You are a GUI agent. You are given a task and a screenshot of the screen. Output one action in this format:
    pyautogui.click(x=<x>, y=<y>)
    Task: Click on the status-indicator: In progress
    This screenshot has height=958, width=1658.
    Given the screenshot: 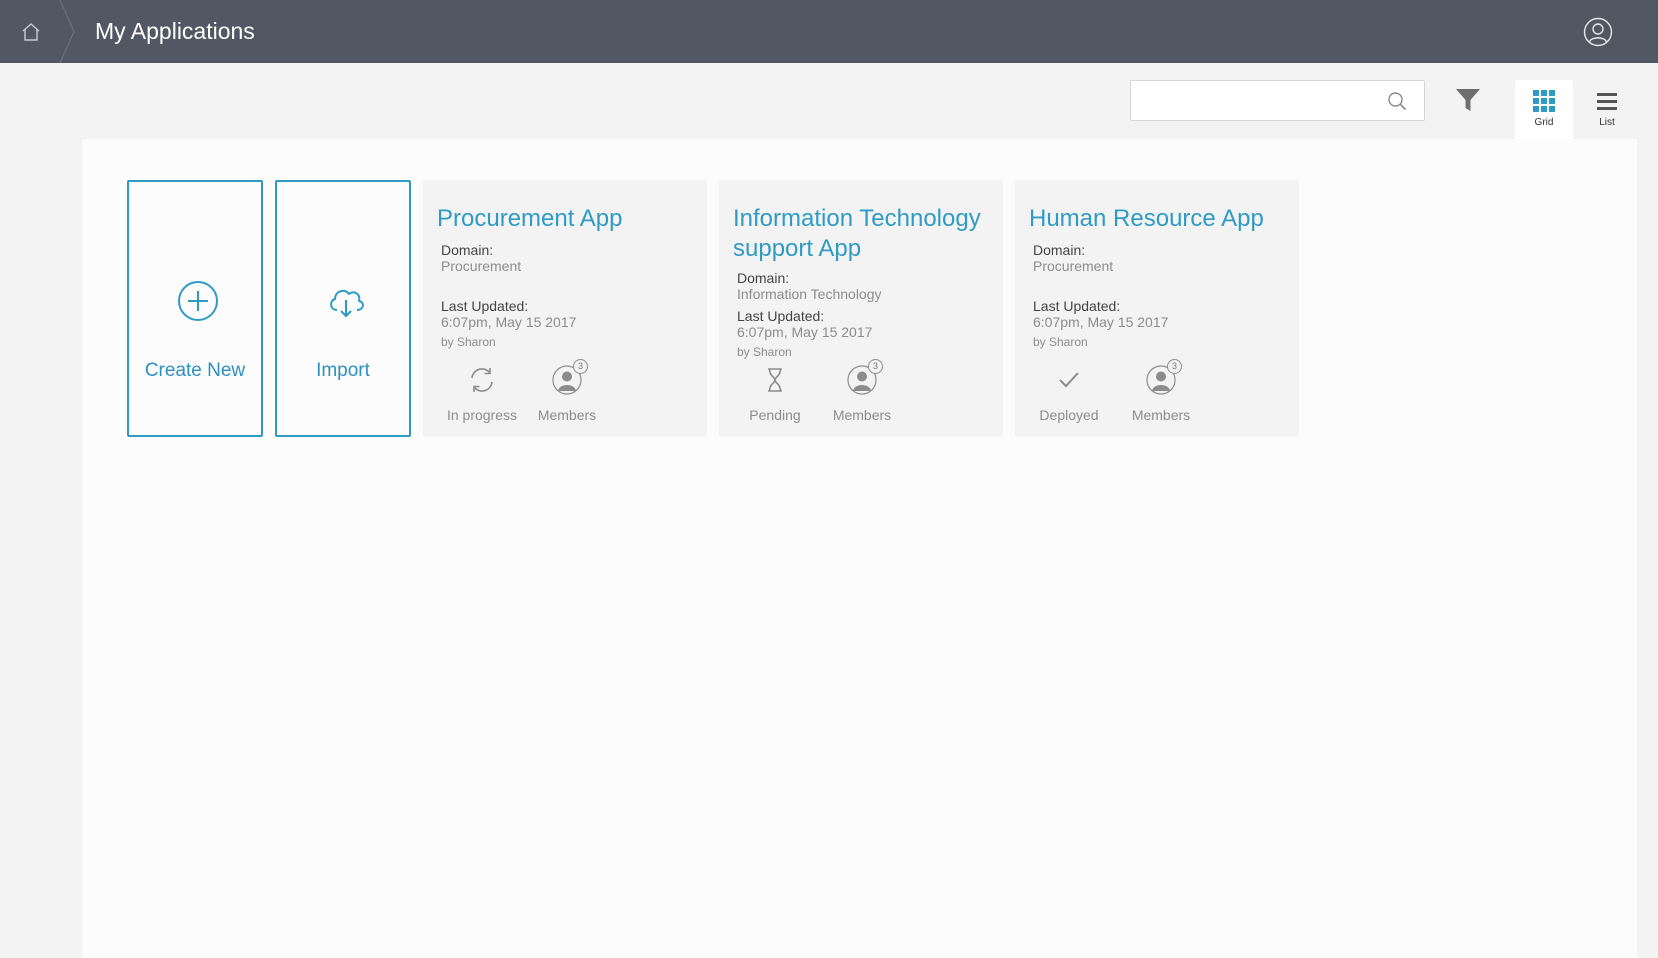 What is the action you would take?
    pyautogui.click(x=482, y=395)
    